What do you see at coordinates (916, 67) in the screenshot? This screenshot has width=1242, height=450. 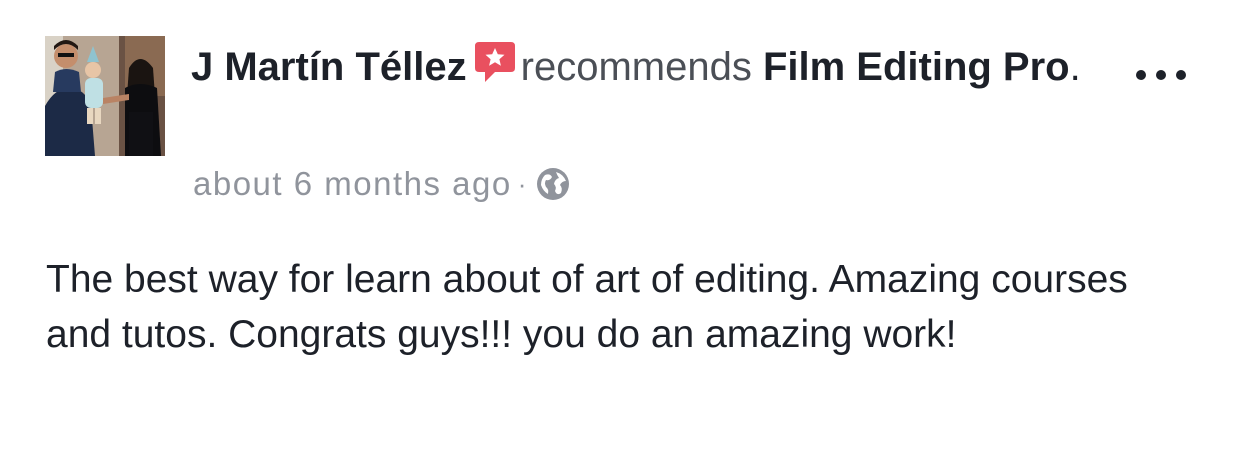 I see `page-name-link: Film Editing Pro` at bounding box center [916, 67].